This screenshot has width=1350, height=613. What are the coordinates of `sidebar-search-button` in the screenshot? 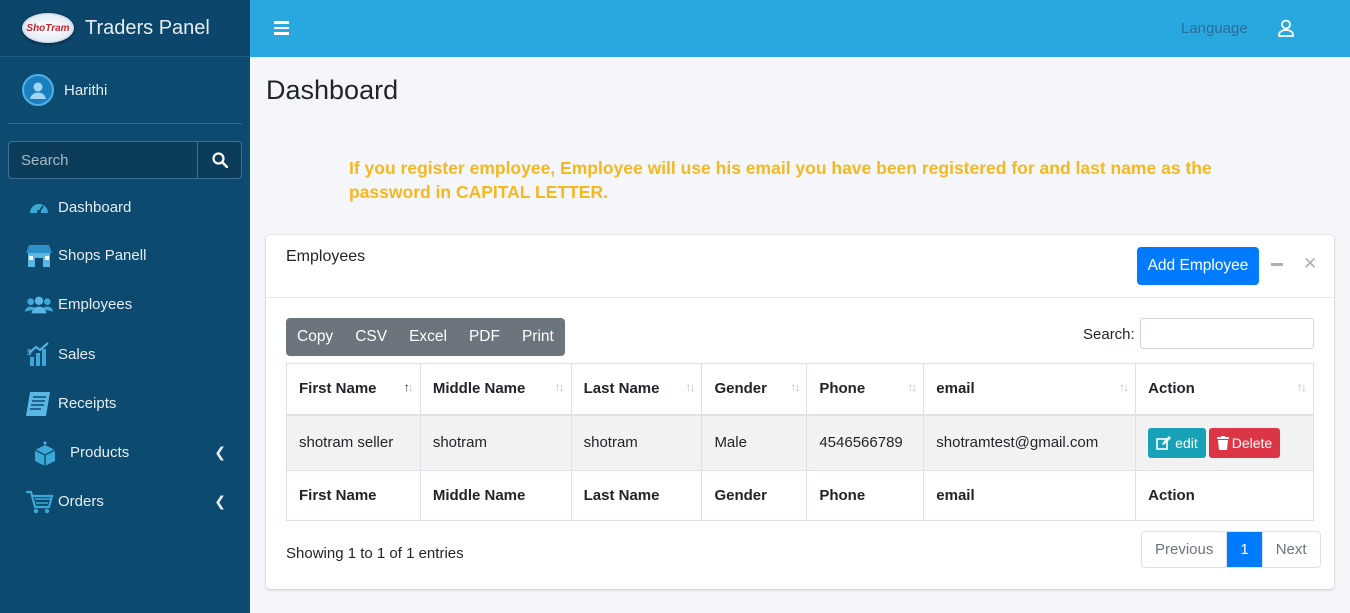 It's located at (219, 160).